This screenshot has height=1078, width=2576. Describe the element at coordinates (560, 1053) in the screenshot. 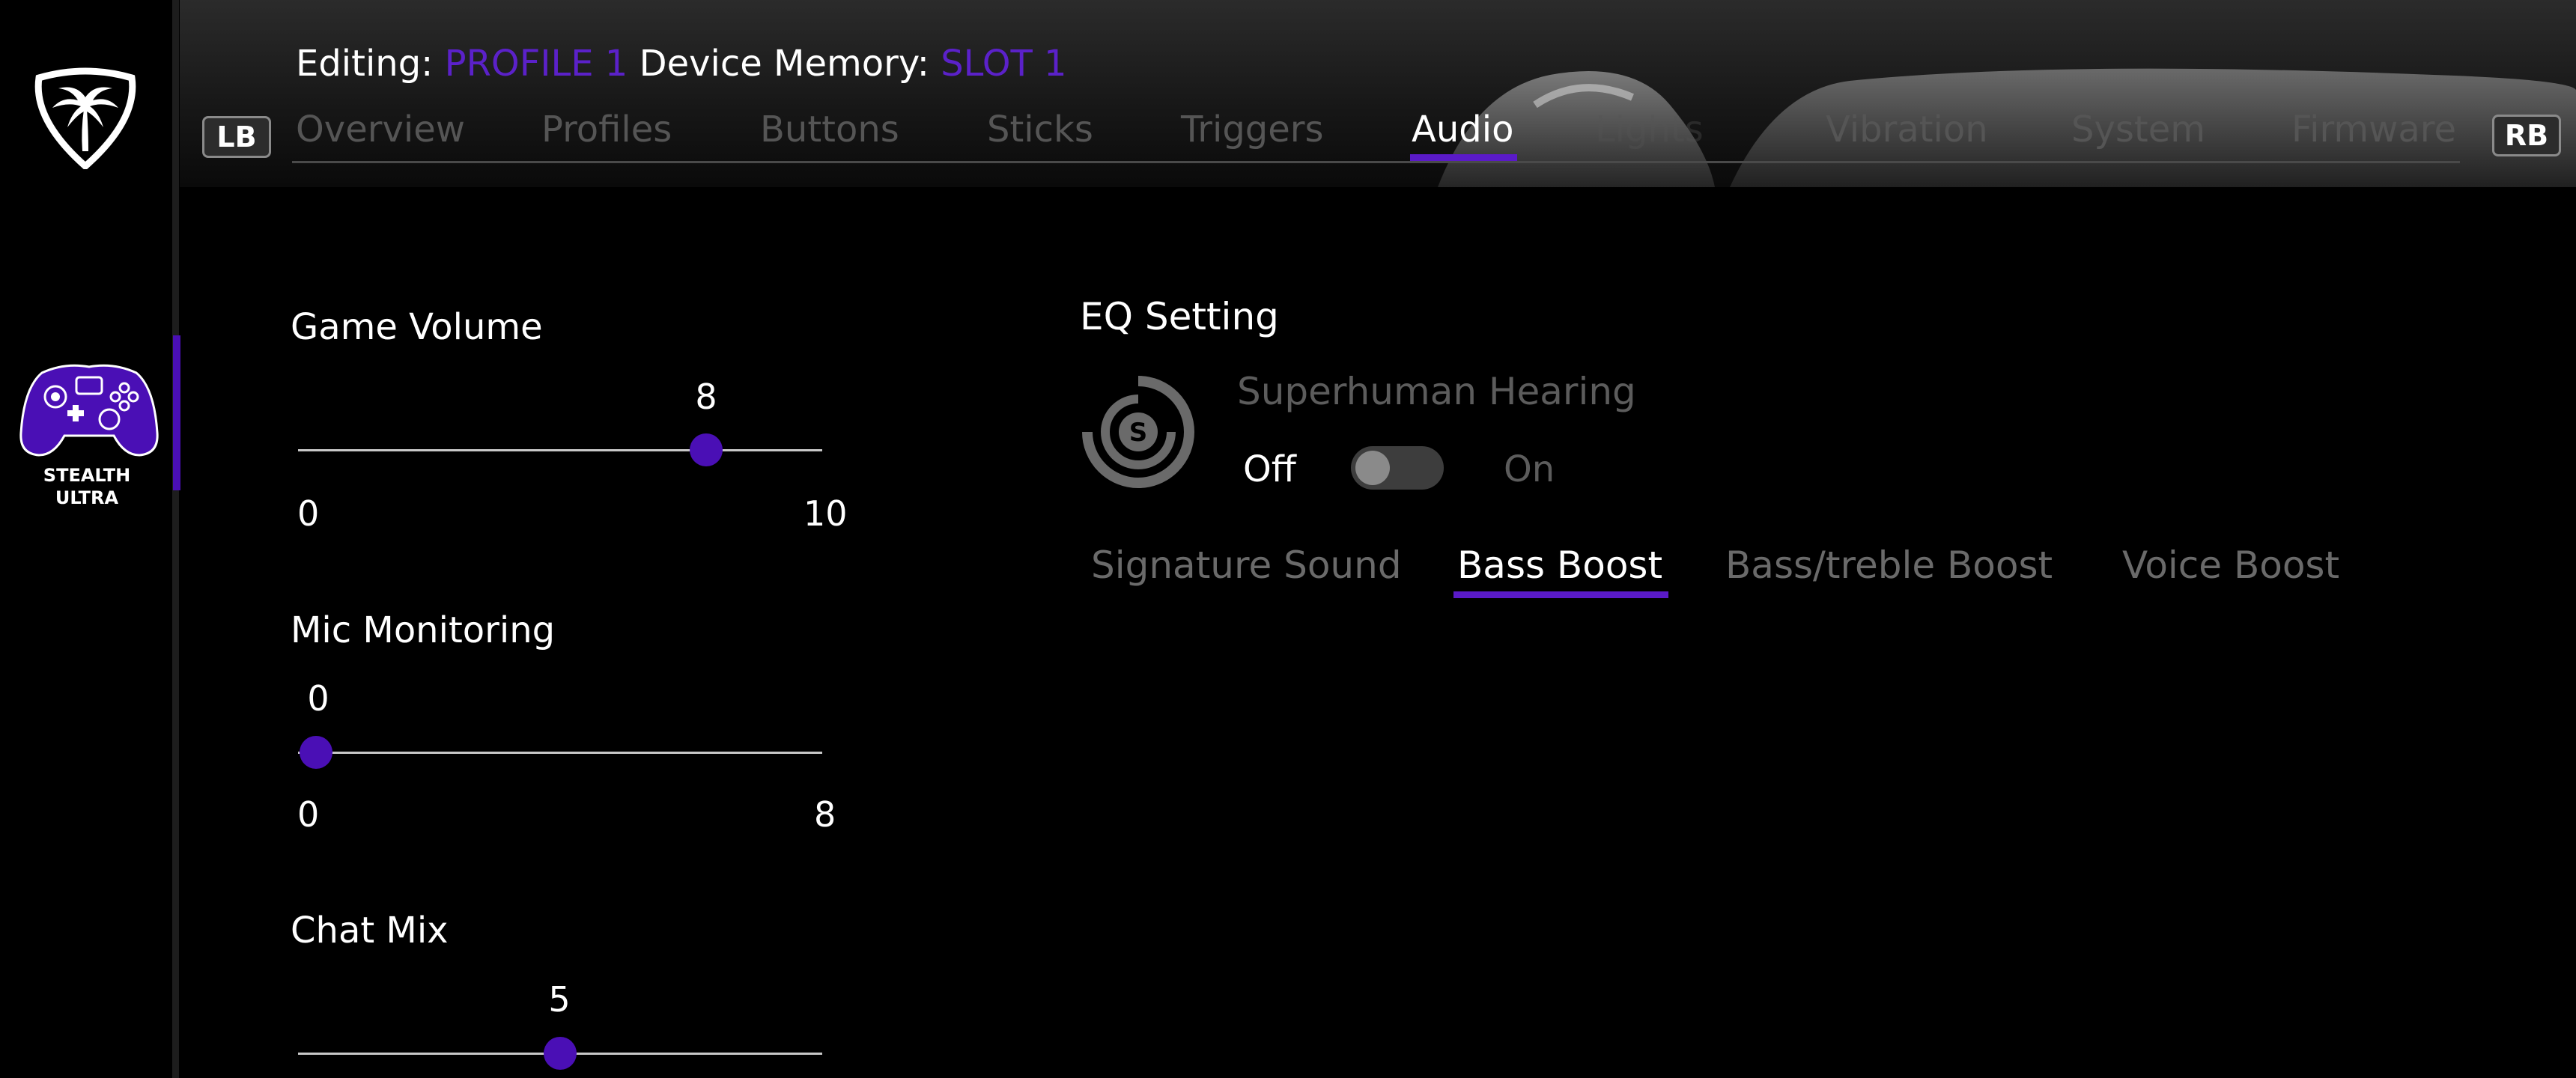

I see `chat-mix-slider-knob` at that location.